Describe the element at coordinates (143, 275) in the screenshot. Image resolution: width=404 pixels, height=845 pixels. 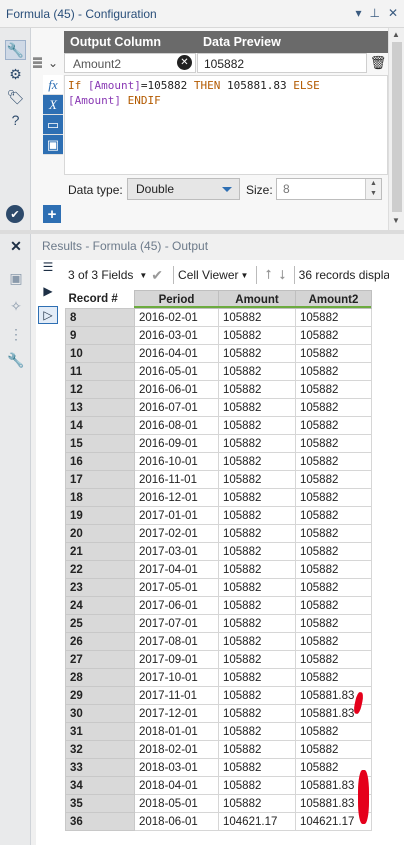
I see `fields-caret-icon: ▼` at that location.